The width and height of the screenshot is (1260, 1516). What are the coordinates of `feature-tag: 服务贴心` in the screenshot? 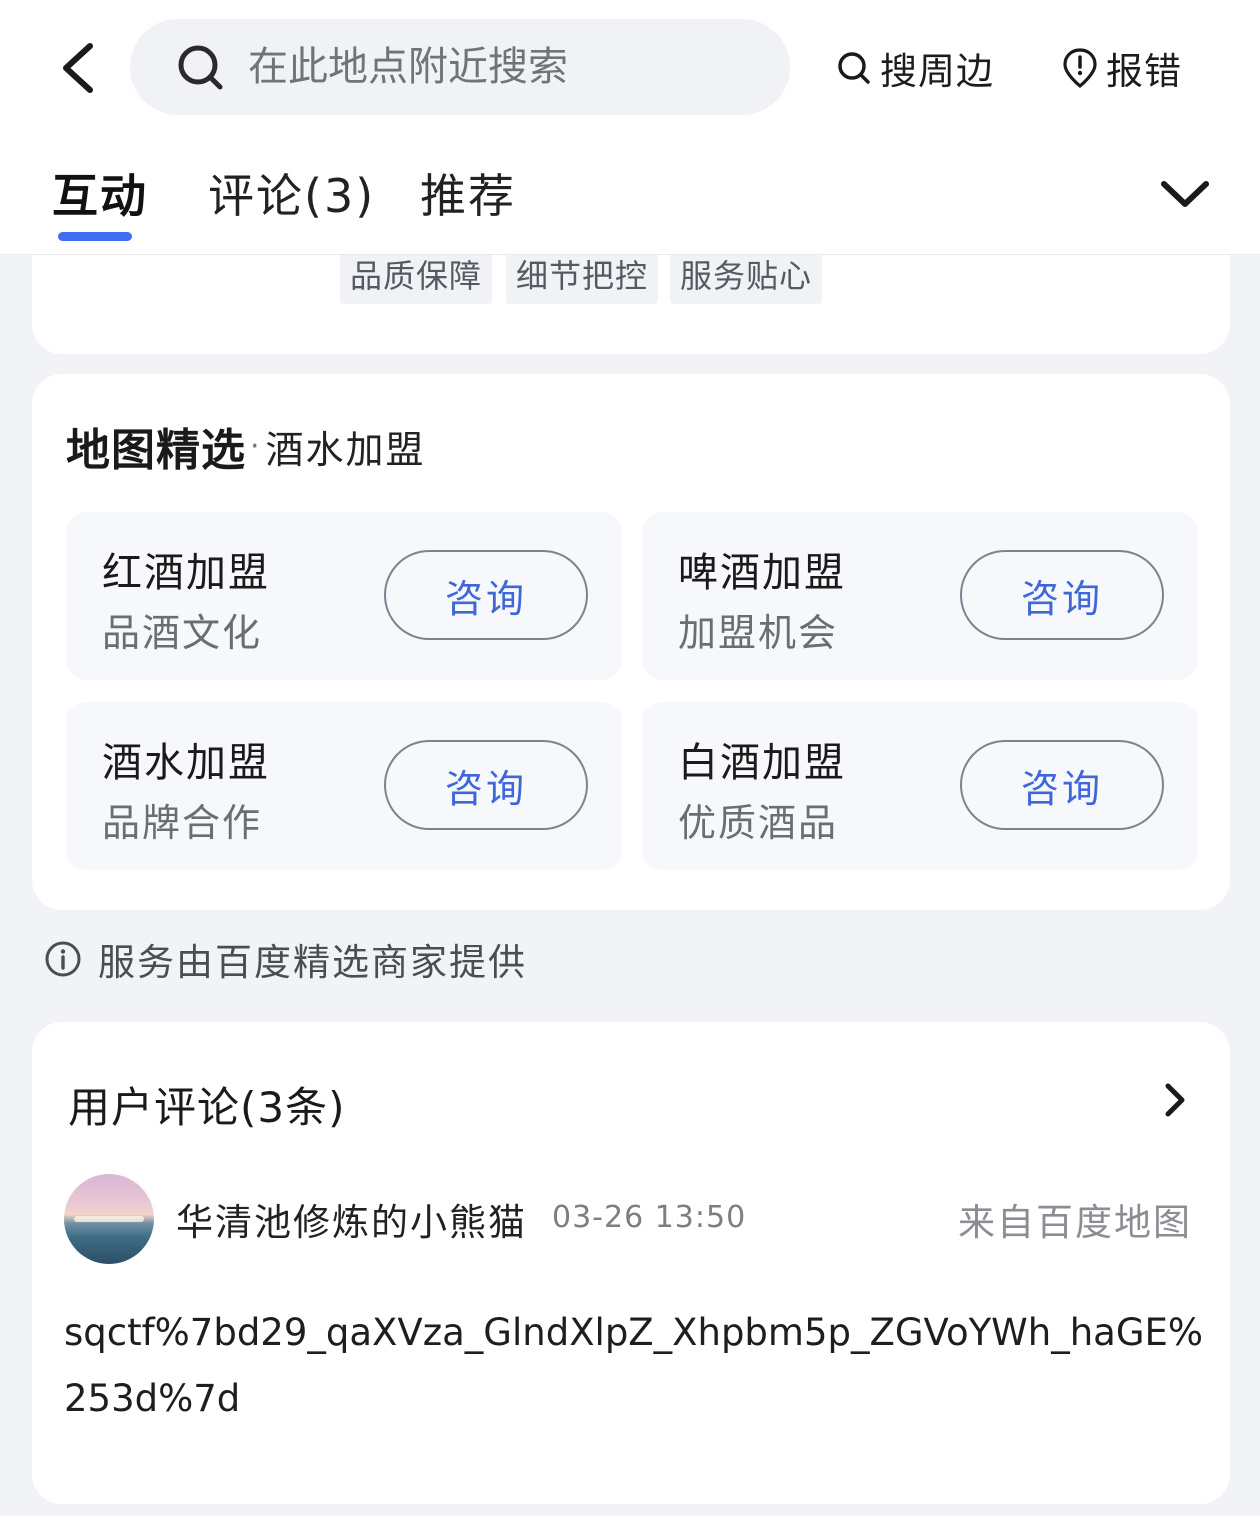 It's located at (746, 276).